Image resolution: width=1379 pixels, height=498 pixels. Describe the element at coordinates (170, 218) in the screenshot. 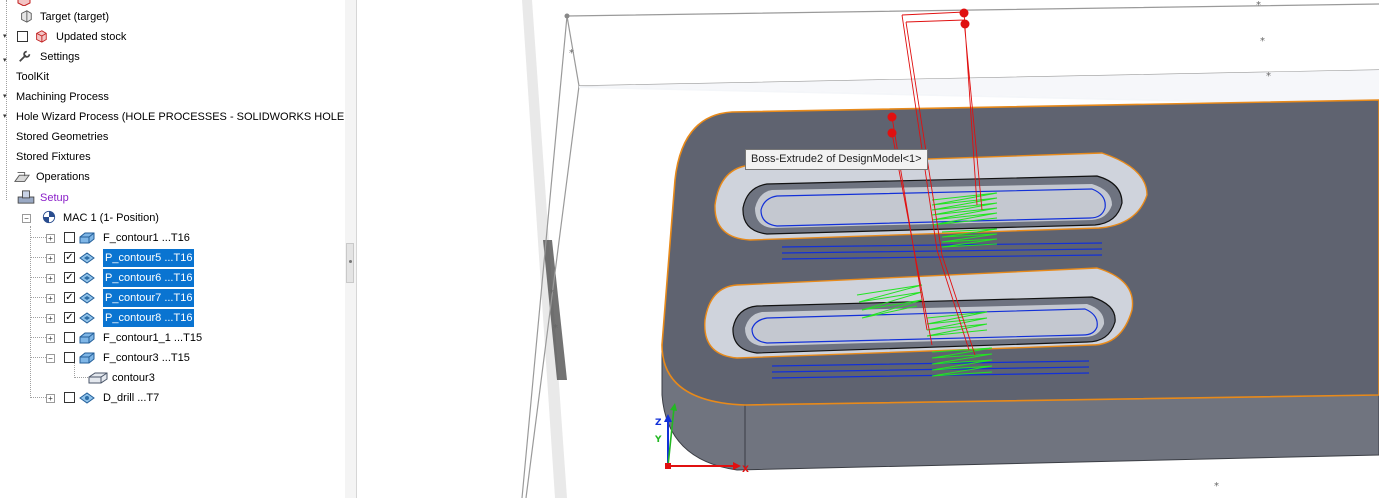

I see `tree-item-mac1: − MAC 1 (1- Position)` at that location.